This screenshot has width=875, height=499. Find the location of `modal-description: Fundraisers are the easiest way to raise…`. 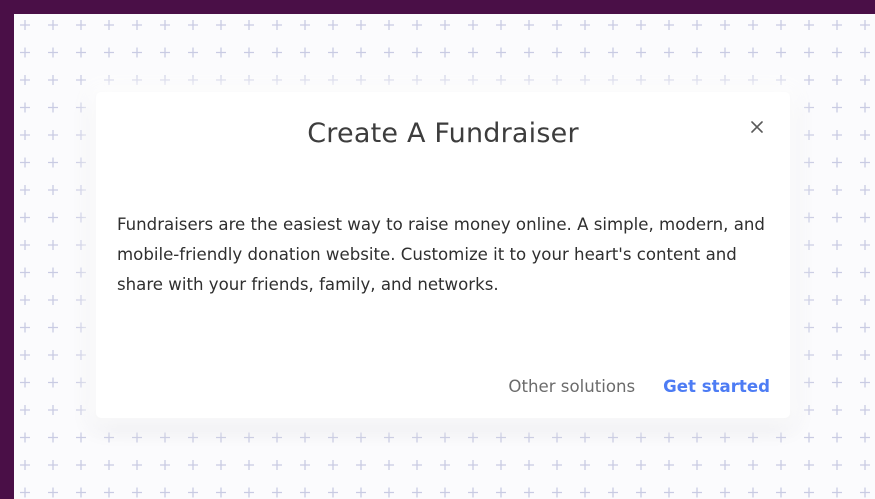

modal-description: Fundraisers are the easiest way to raise… is located at coordinates (447, 255).